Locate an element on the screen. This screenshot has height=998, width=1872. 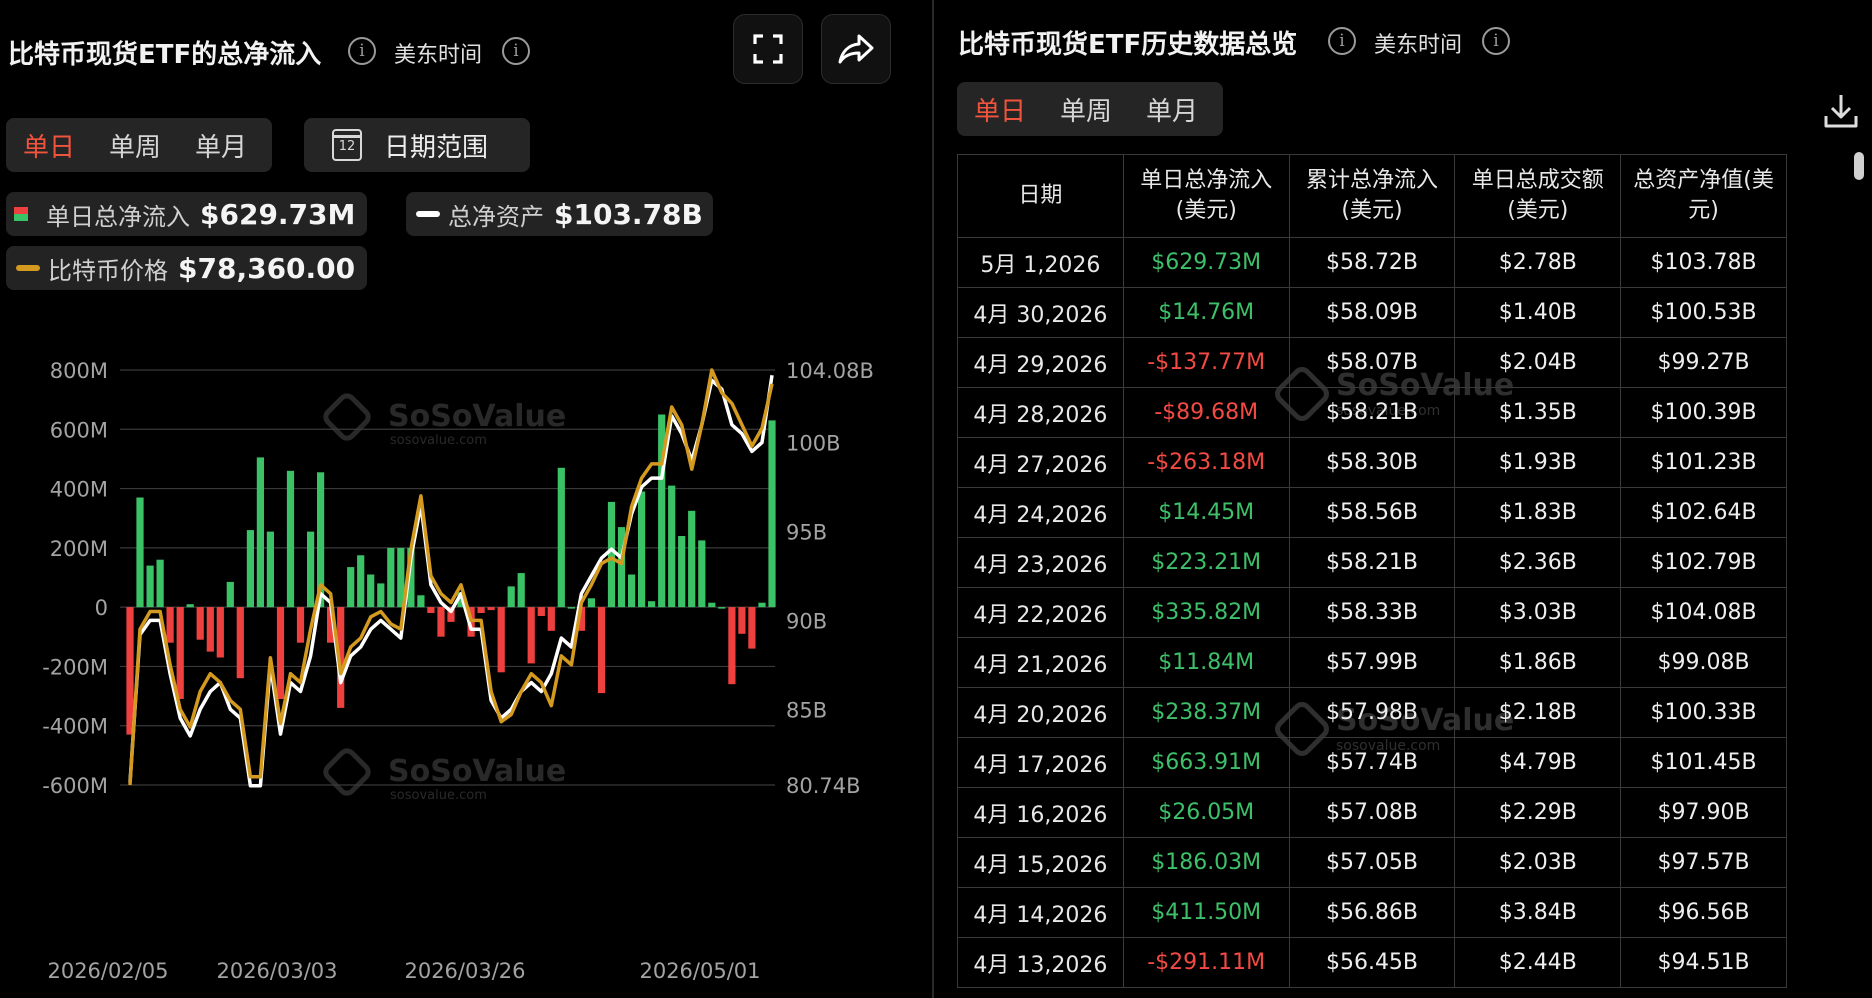
tab-weekly: 单周 is located at coordinates (135, 145).